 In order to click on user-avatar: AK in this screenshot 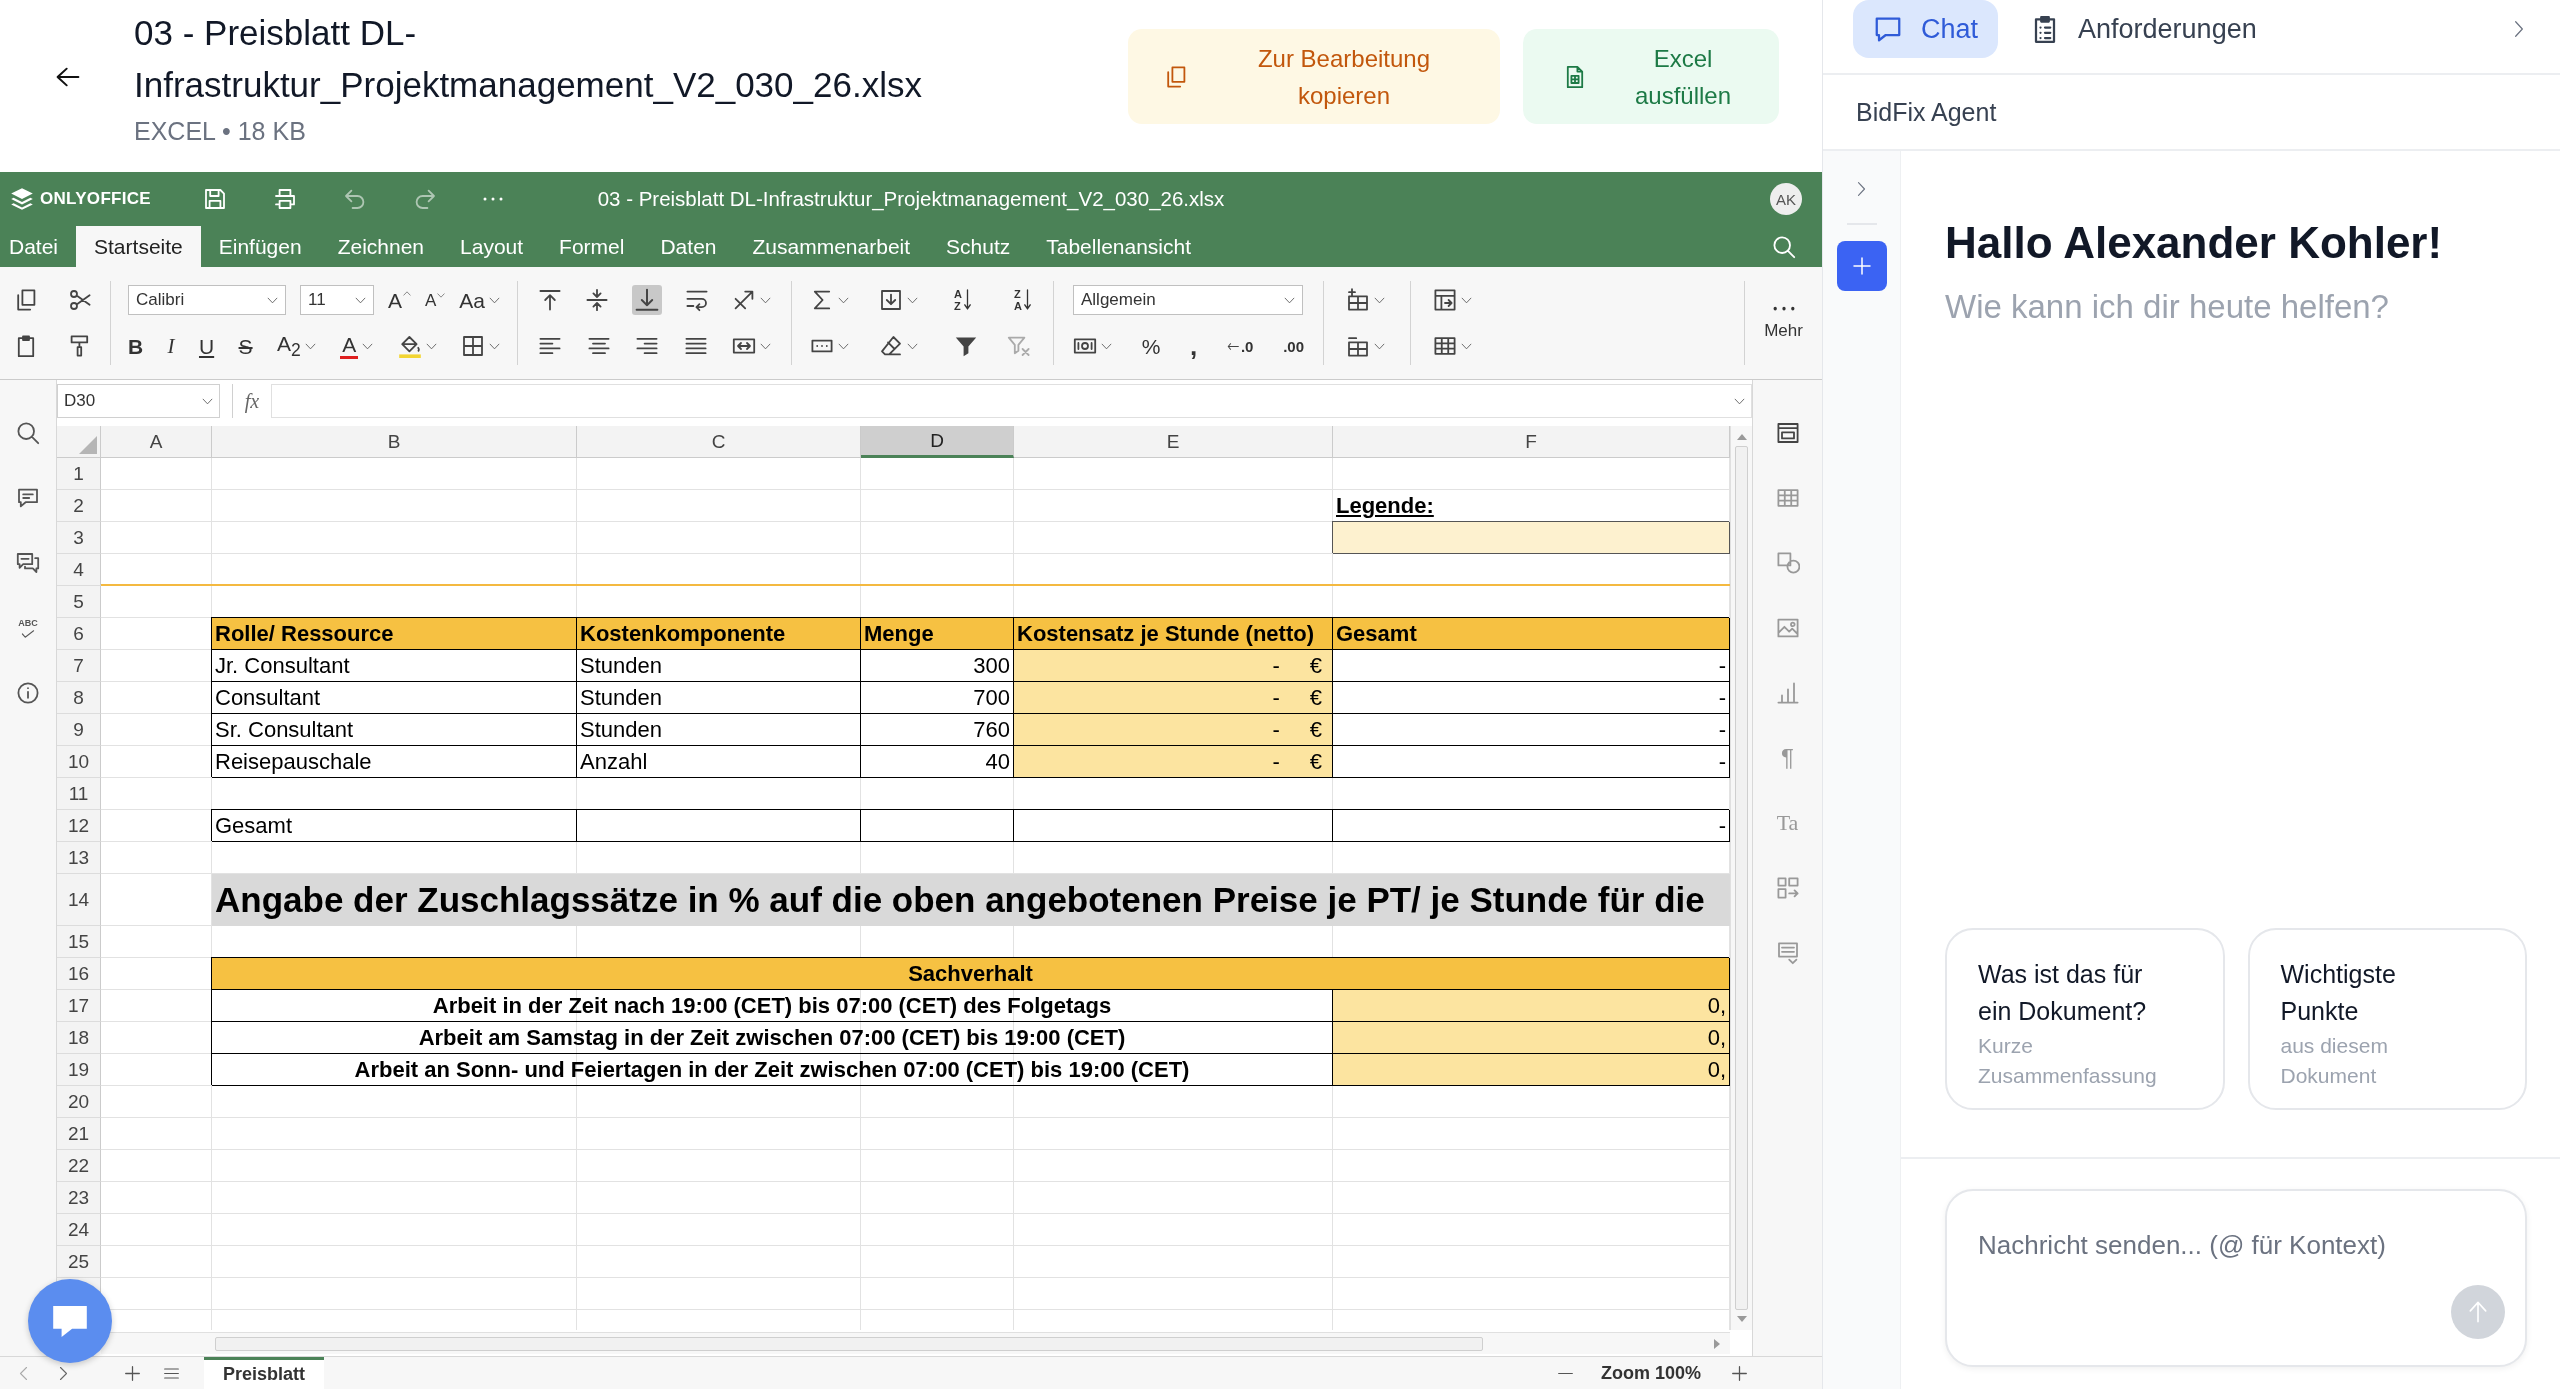, I will do `click(1786, 199)`.